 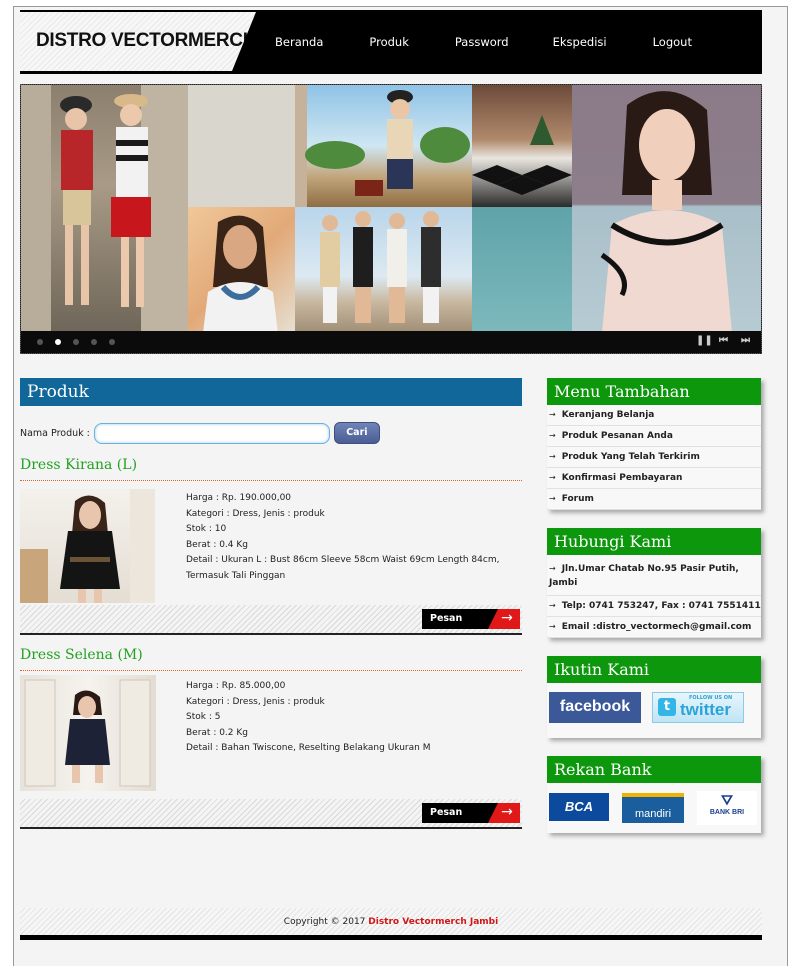 I want to click on nav-beranda: Beranda, so click(x=299, y=42).